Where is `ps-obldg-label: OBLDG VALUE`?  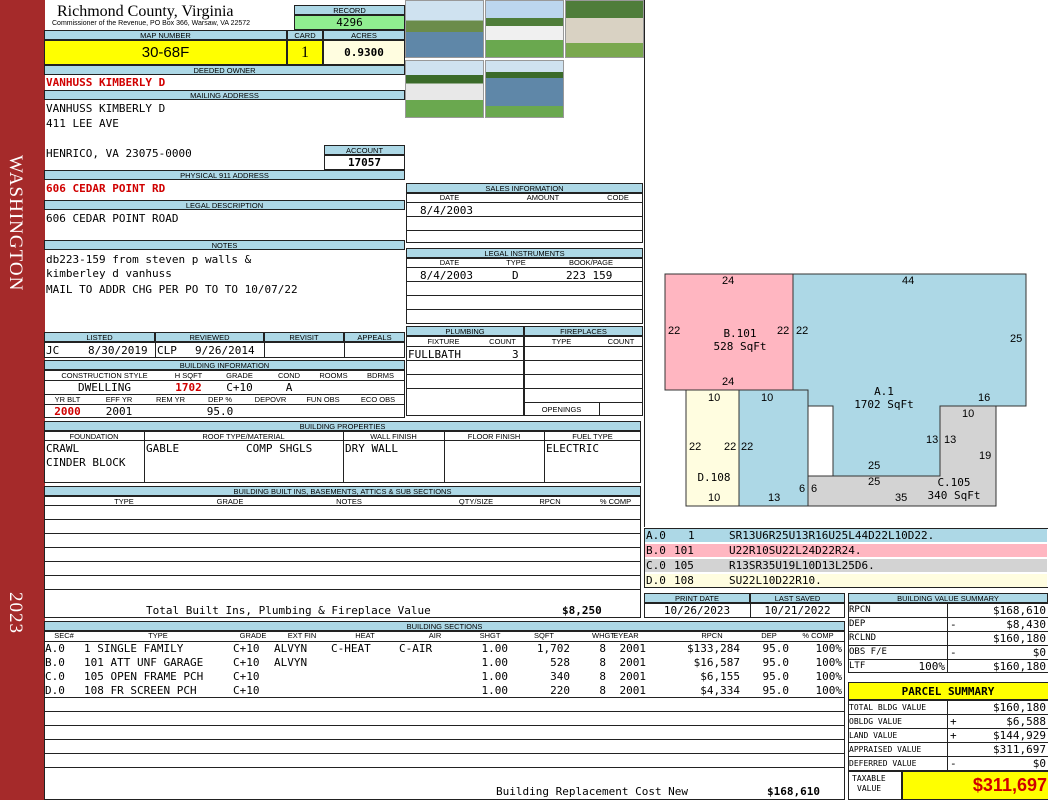 ps-obldg-label: OBLDG VALUE is located at coordinates (875, 721).